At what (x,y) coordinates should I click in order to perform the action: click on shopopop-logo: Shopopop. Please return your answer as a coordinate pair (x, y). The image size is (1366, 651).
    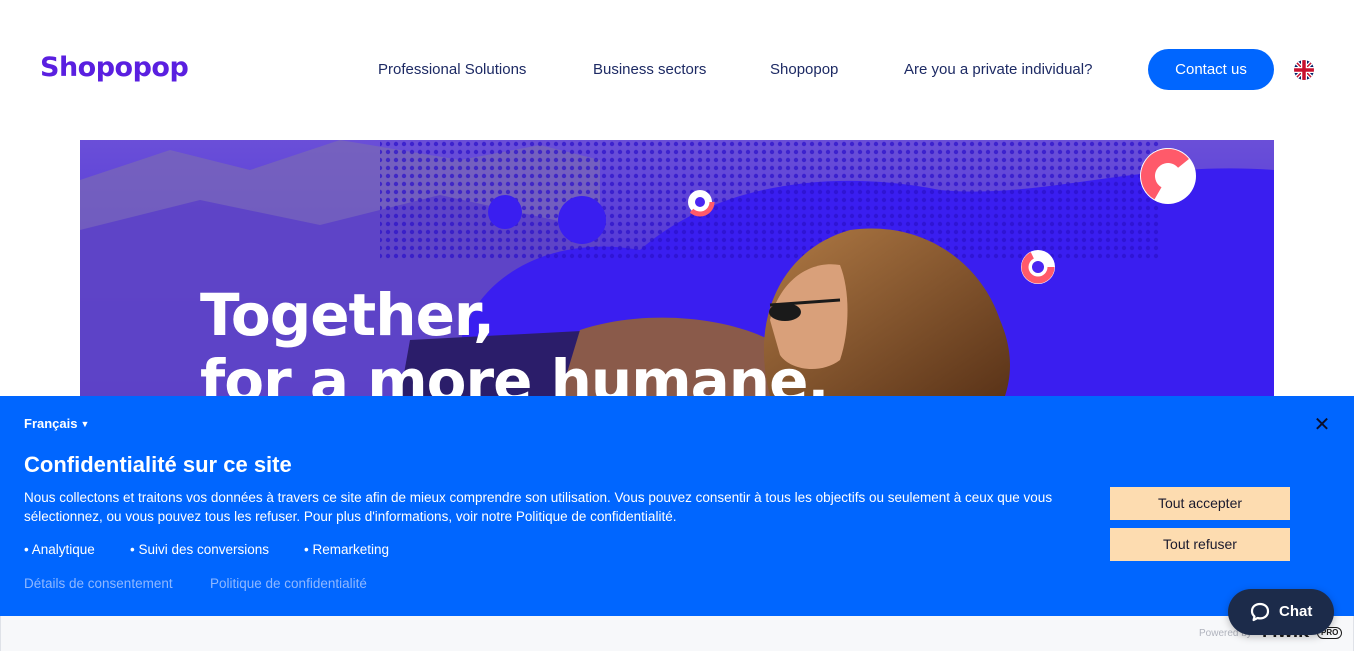
    Looking at the image, I should click on (114, 68).